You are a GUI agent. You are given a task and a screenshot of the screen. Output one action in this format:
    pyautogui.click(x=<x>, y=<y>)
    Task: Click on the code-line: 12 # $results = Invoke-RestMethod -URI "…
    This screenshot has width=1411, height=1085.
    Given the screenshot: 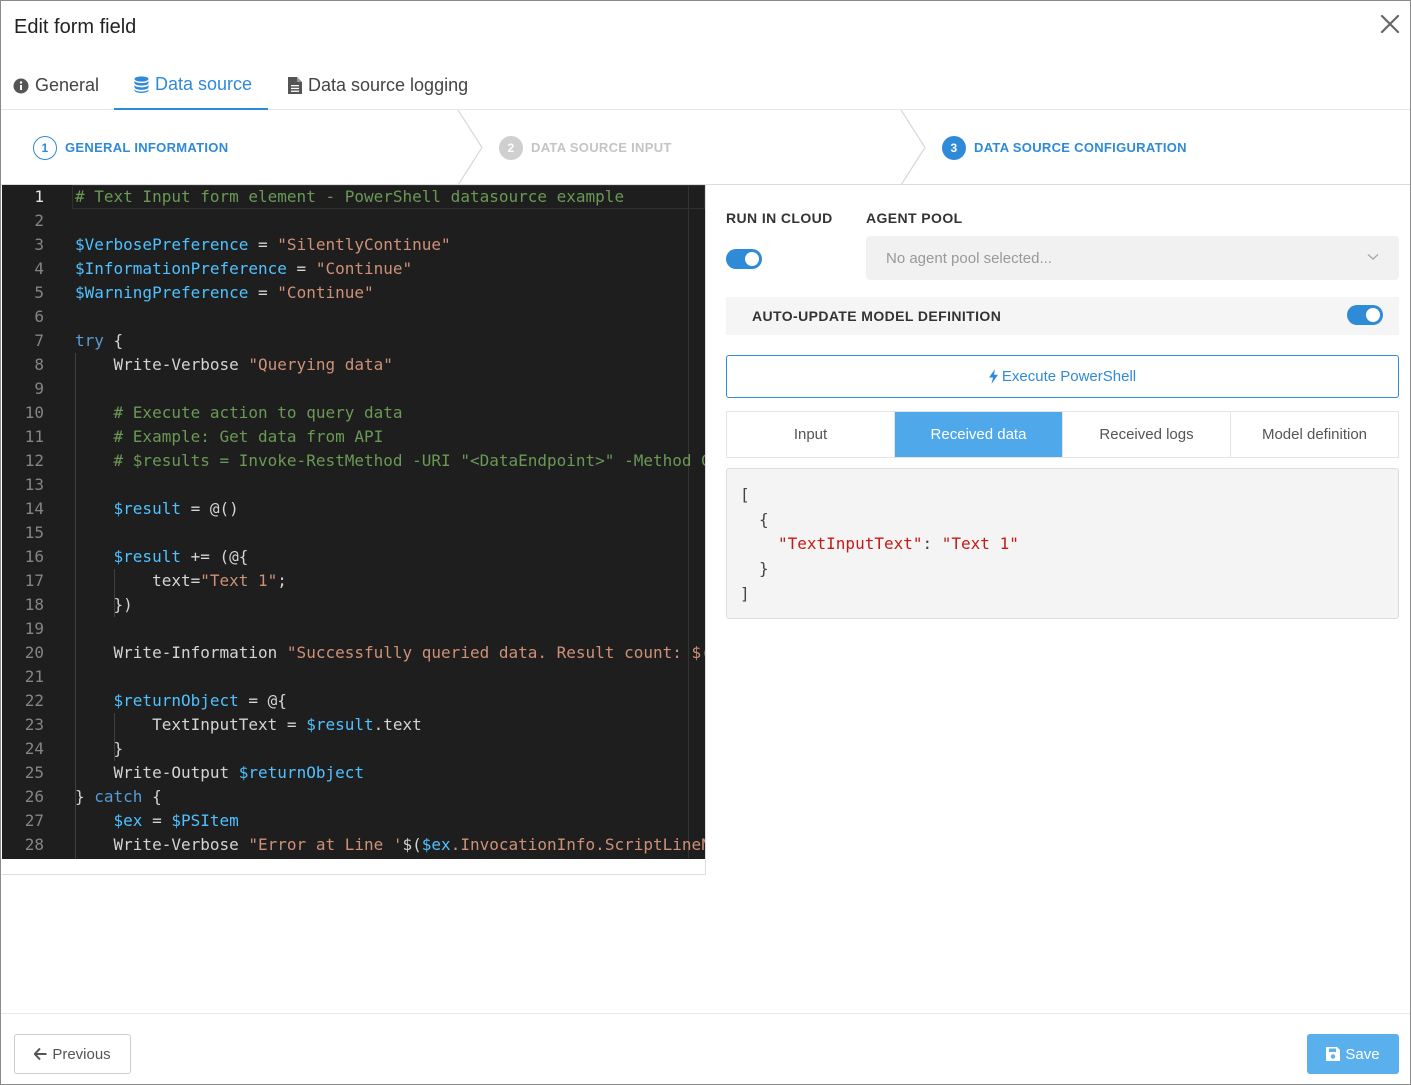 What is the action you would take?
    pyautogui.click(x=353, y=461)
    